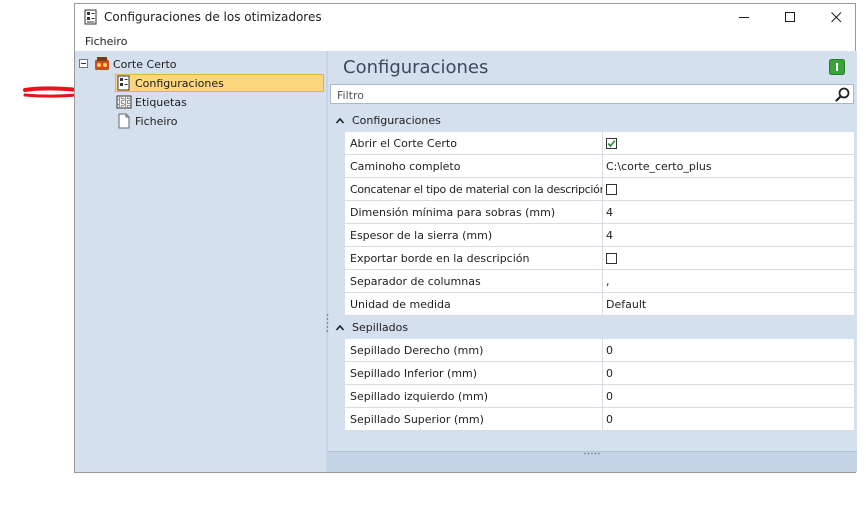 This screenshot has width=866, height=505. Describe the element at coordinates (582, 95) in the screenshot. I see `filter-input` at that location.